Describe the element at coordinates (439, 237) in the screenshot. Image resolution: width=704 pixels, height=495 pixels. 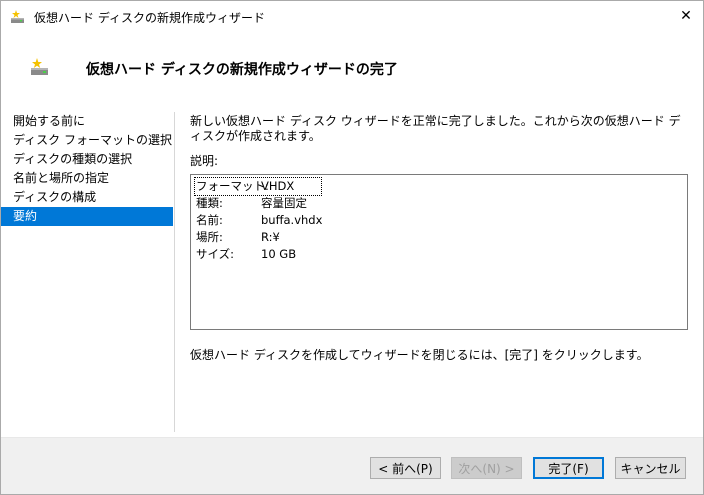
I see `summary-row-location: 場所: R:¥` at that location.